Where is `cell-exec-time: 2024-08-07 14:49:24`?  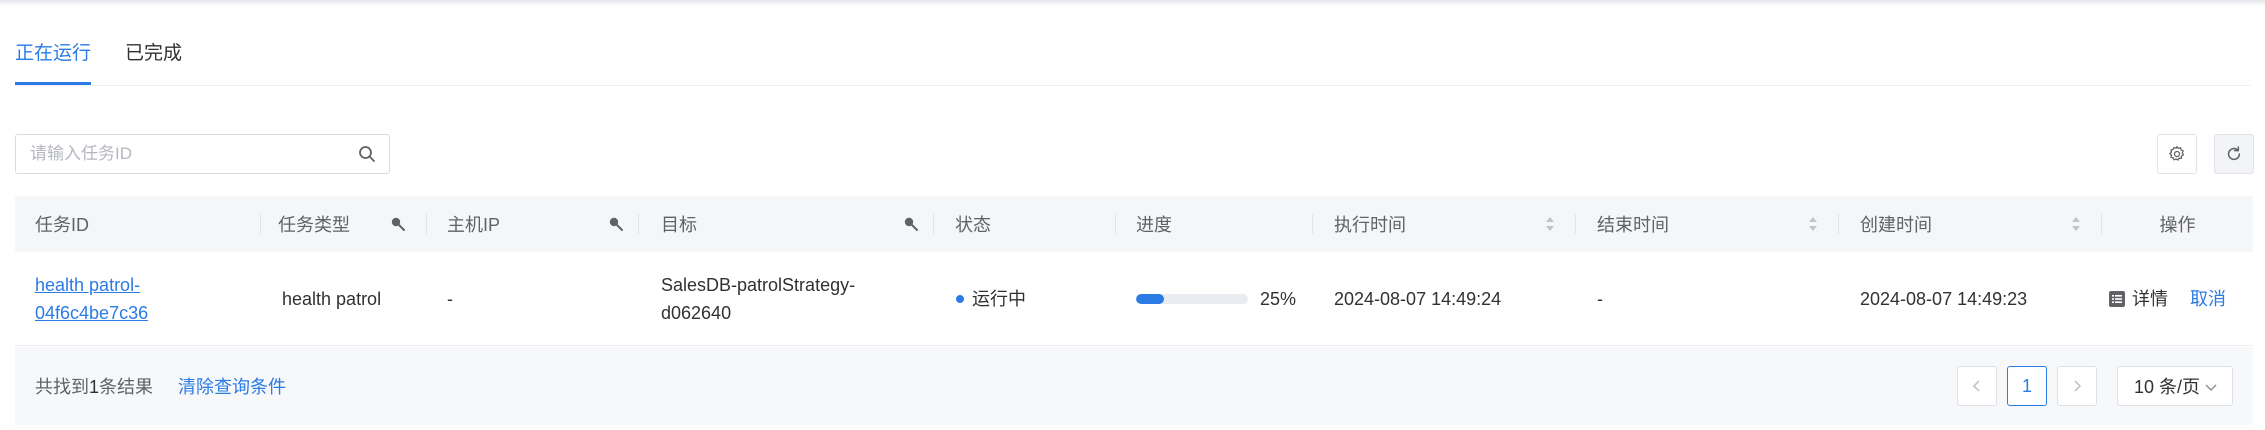
cell-exec-time: 2024-08-07 14:49:24 is located at coordinates (1418, 299).